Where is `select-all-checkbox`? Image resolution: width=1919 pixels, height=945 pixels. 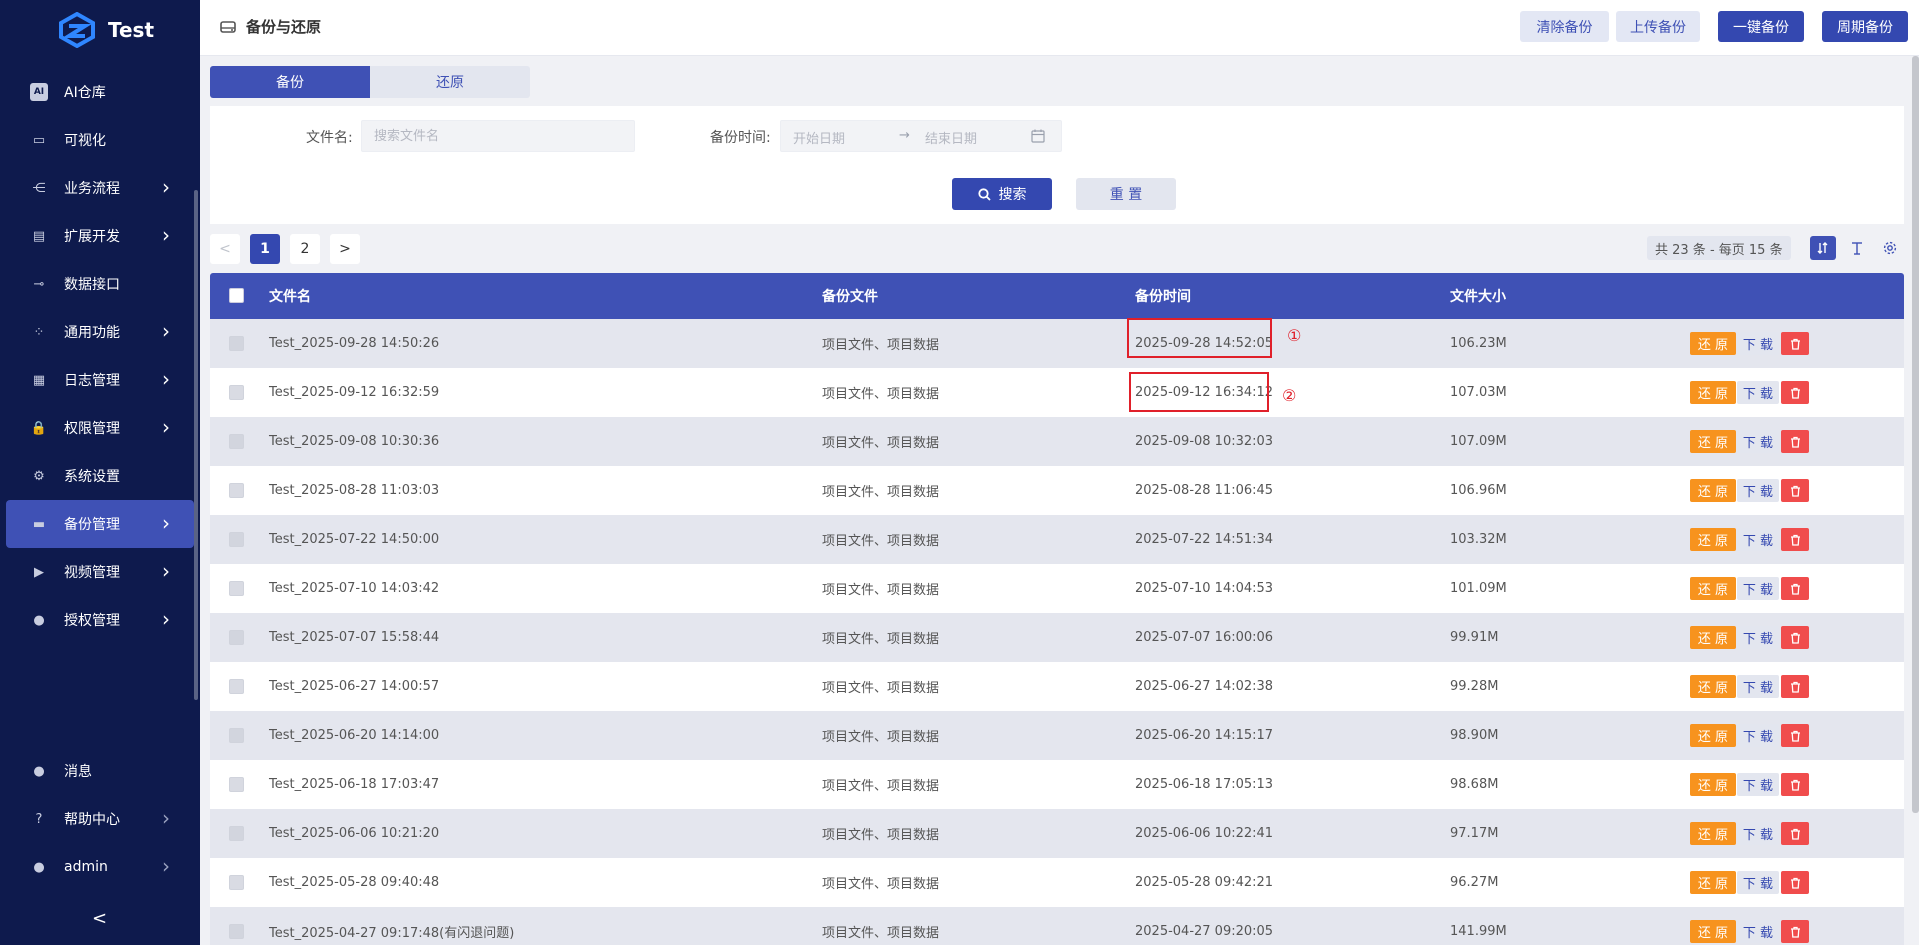
select-all-checkbox is located at coordinates (236, 295).